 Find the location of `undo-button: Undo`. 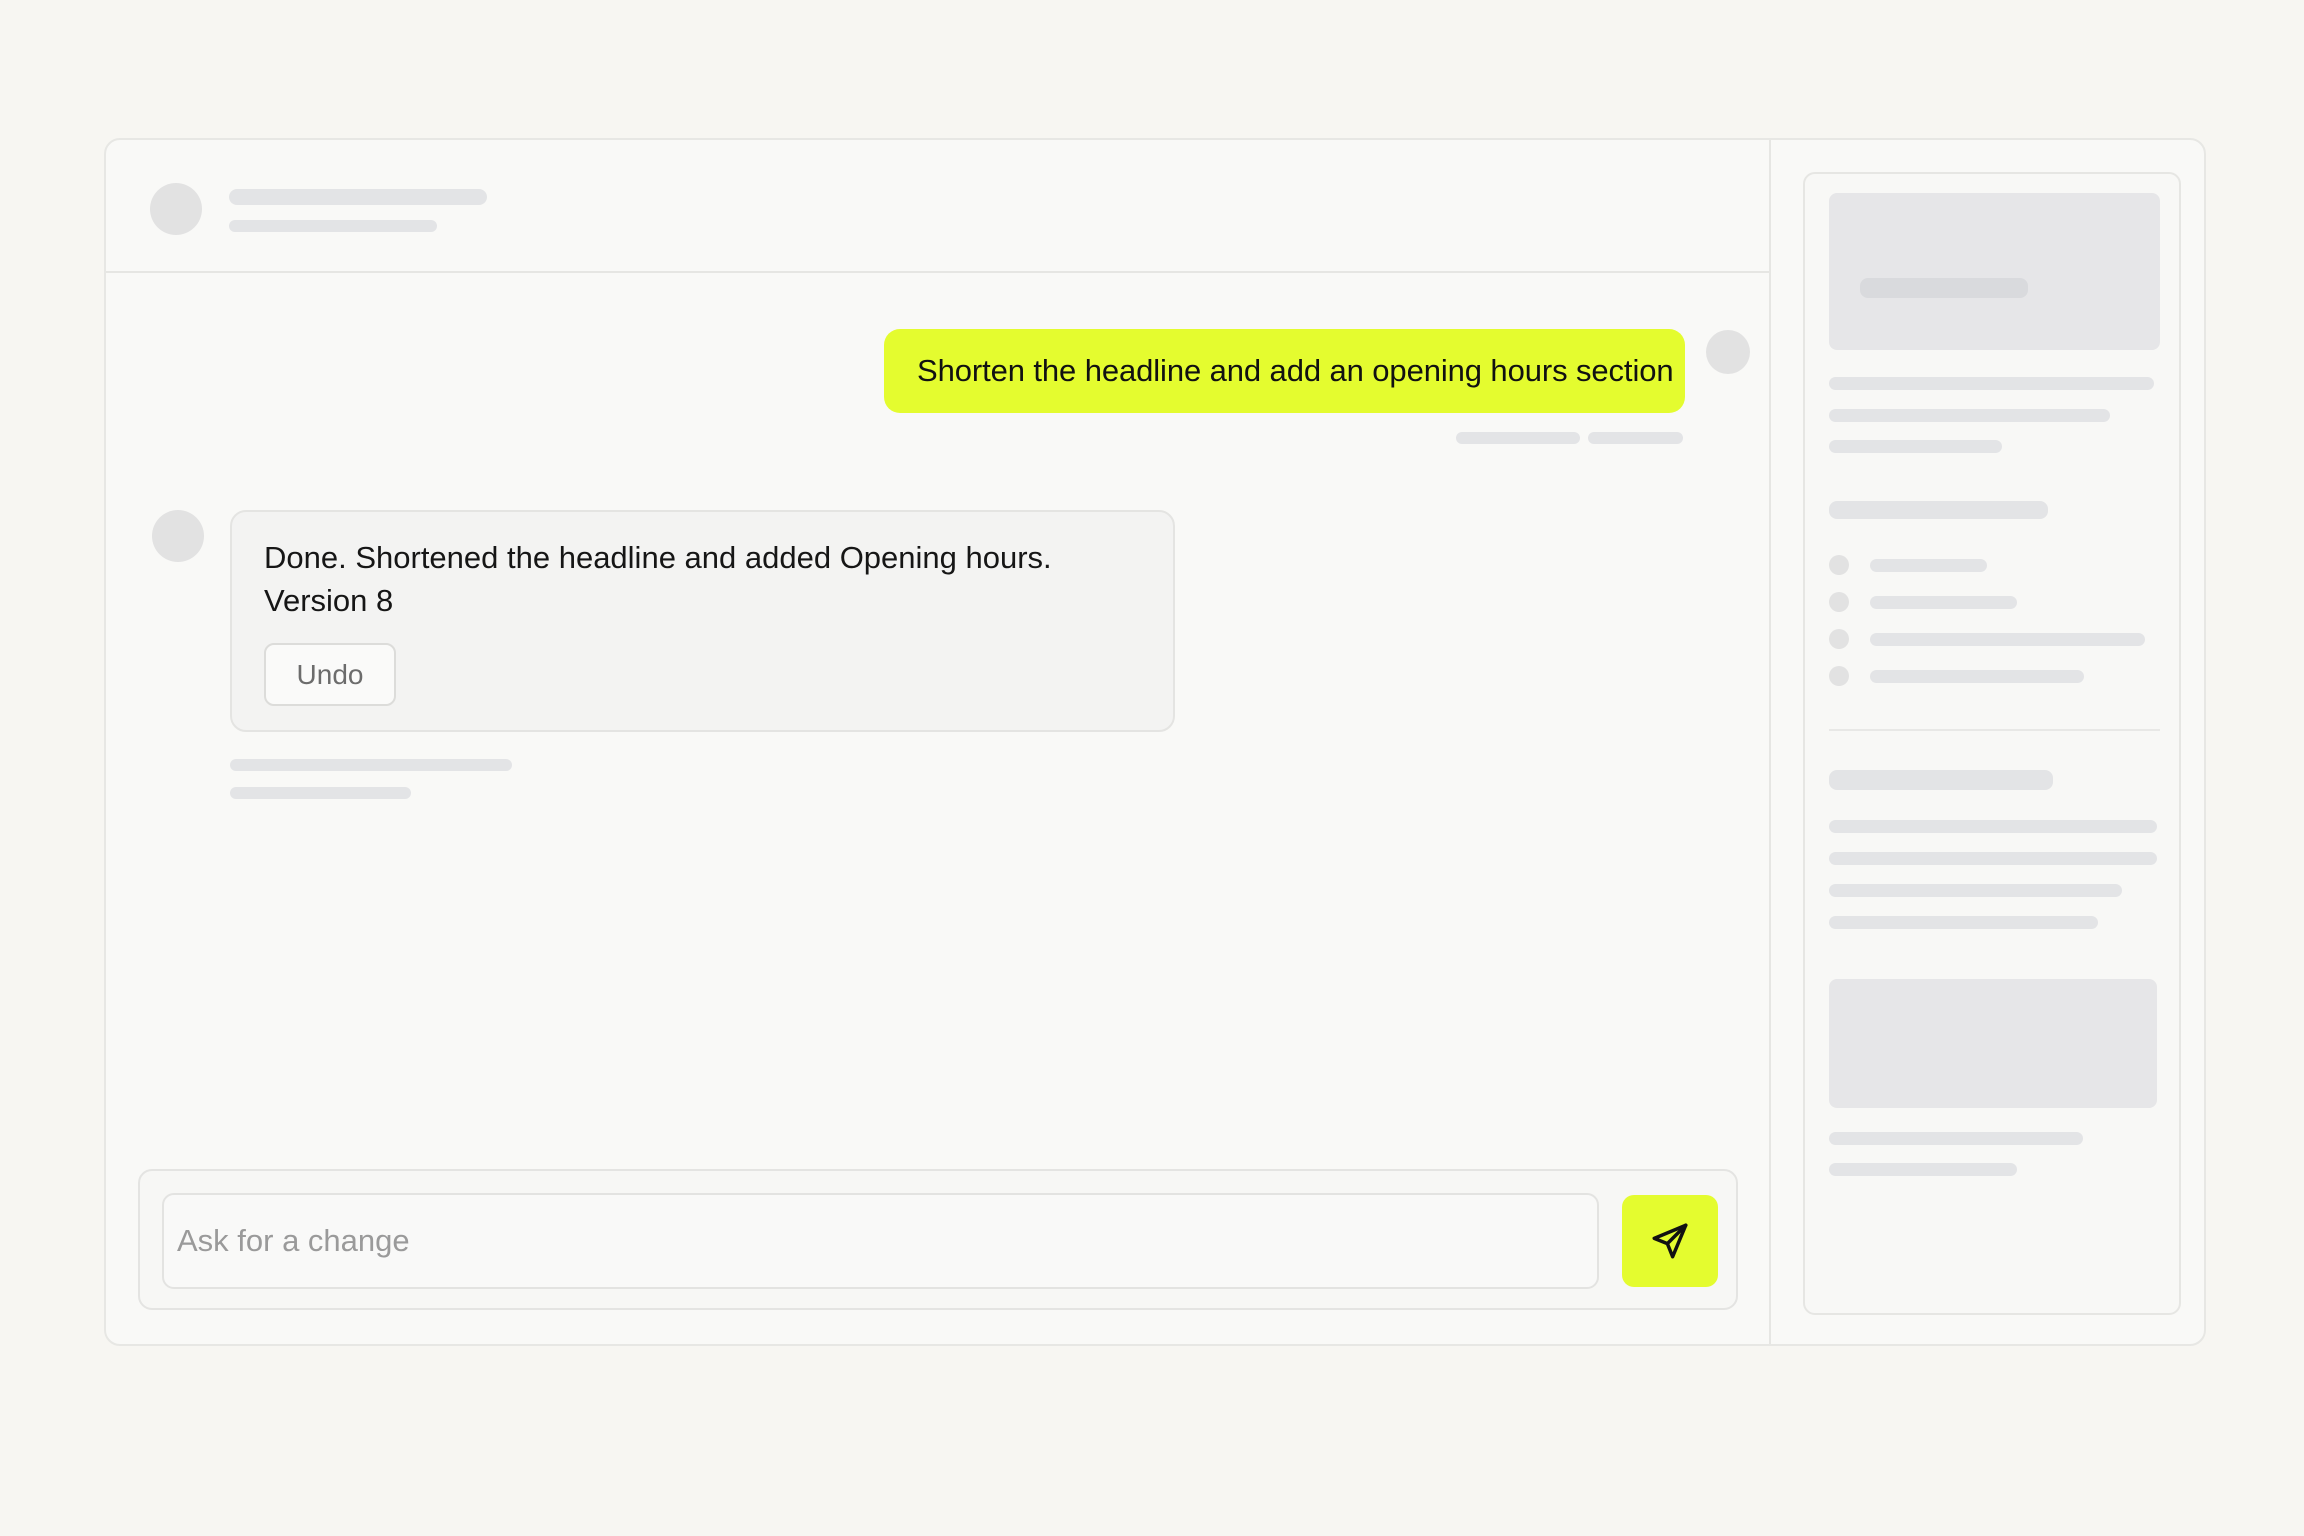

undo-button: Undo is located at coordinates (330, 674).